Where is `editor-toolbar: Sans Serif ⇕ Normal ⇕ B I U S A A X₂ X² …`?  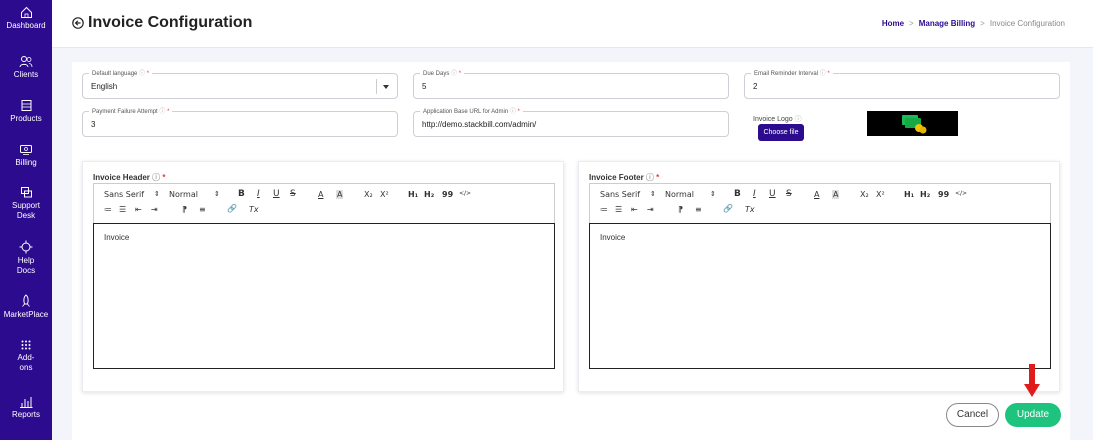 editor-toolbar: Sans Serif ⇕ Normal ⇕ B I U S A A X₂ X² … is located at coordinates (324, 203).